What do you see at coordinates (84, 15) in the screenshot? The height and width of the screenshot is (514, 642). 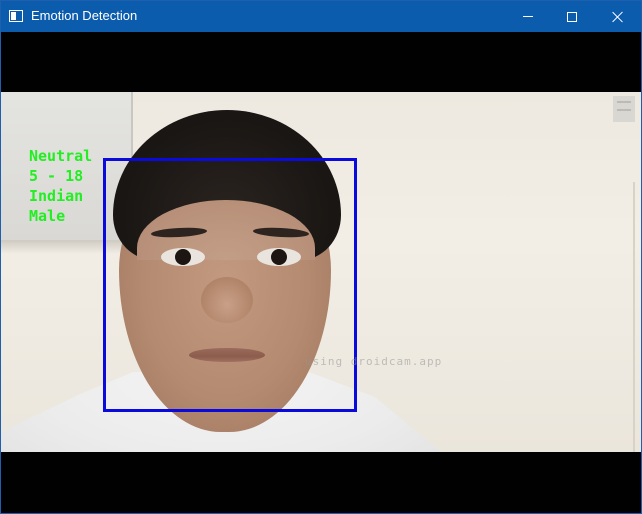 I see `window-title: Emotion Detection` at bounding box center [84, 15].